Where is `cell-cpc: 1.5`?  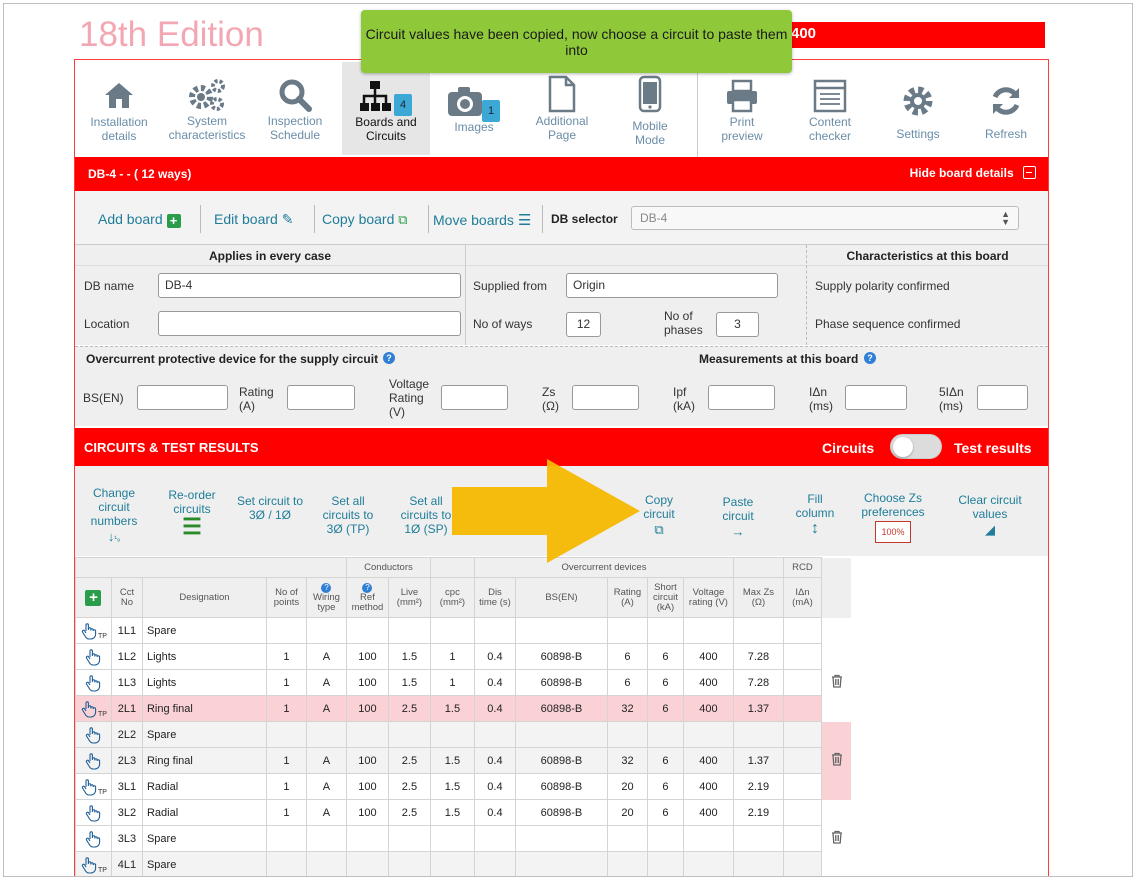 cell-cpc: 1.5 is located at coordinates (452, 786).